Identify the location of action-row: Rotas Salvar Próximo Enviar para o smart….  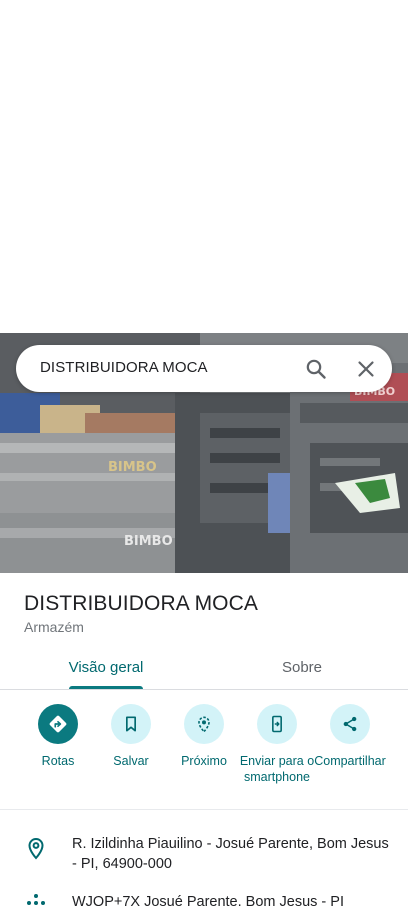
(204, 750).